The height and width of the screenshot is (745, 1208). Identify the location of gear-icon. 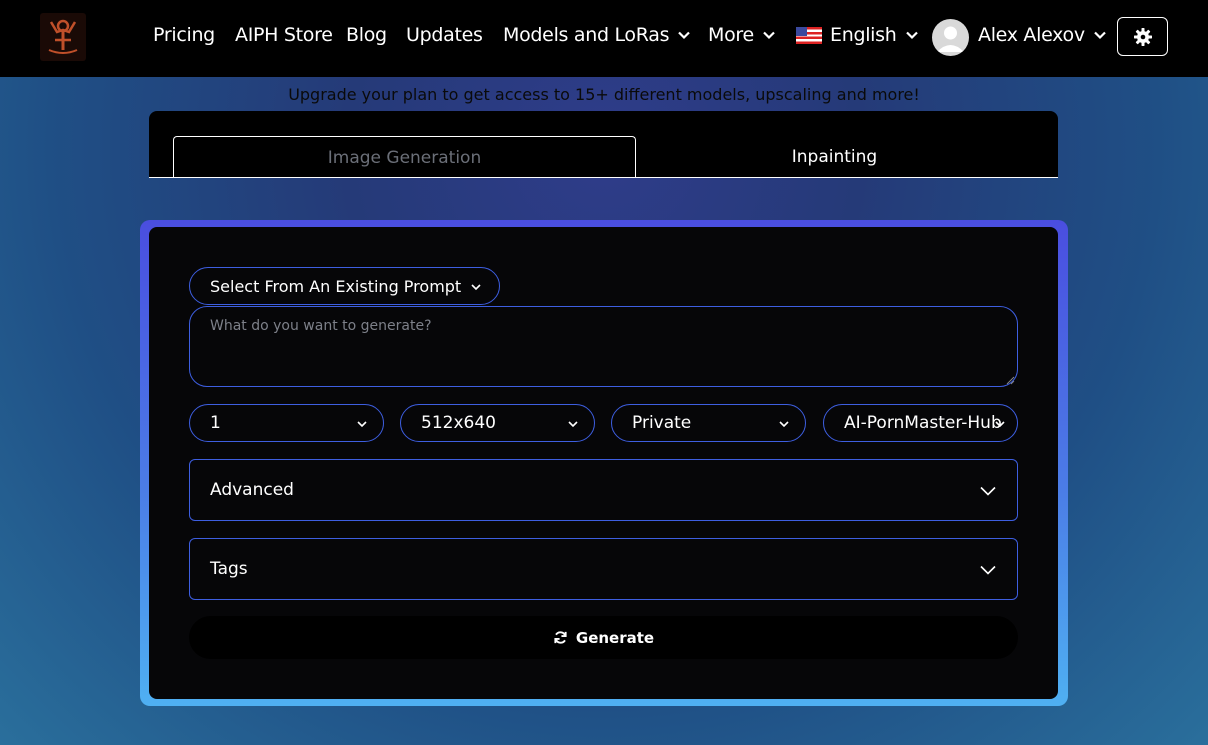
(1142, 36).